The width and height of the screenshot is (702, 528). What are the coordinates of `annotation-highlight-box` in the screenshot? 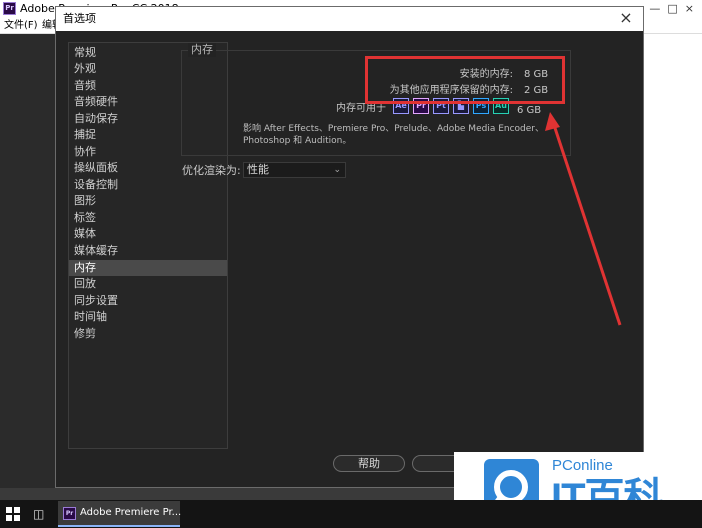 It's located at (465, 80).